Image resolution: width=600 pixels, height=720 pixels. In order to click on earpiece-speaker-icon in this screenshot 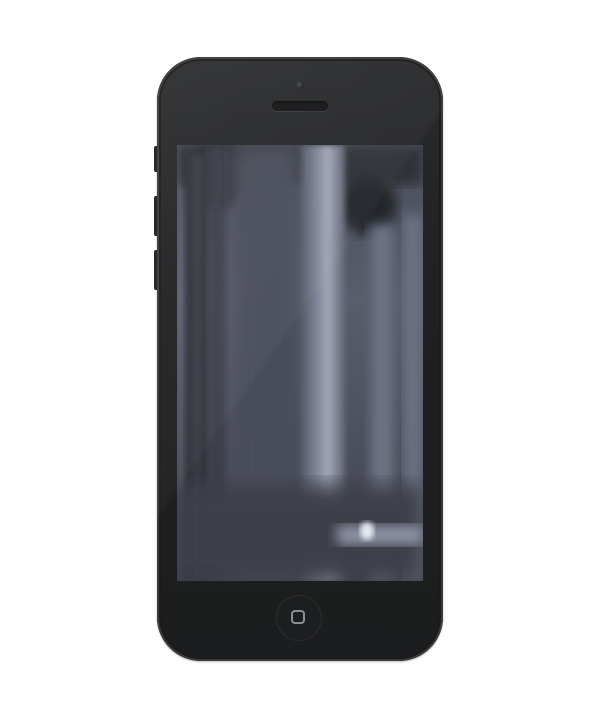, I will do `click(300, 106)`.